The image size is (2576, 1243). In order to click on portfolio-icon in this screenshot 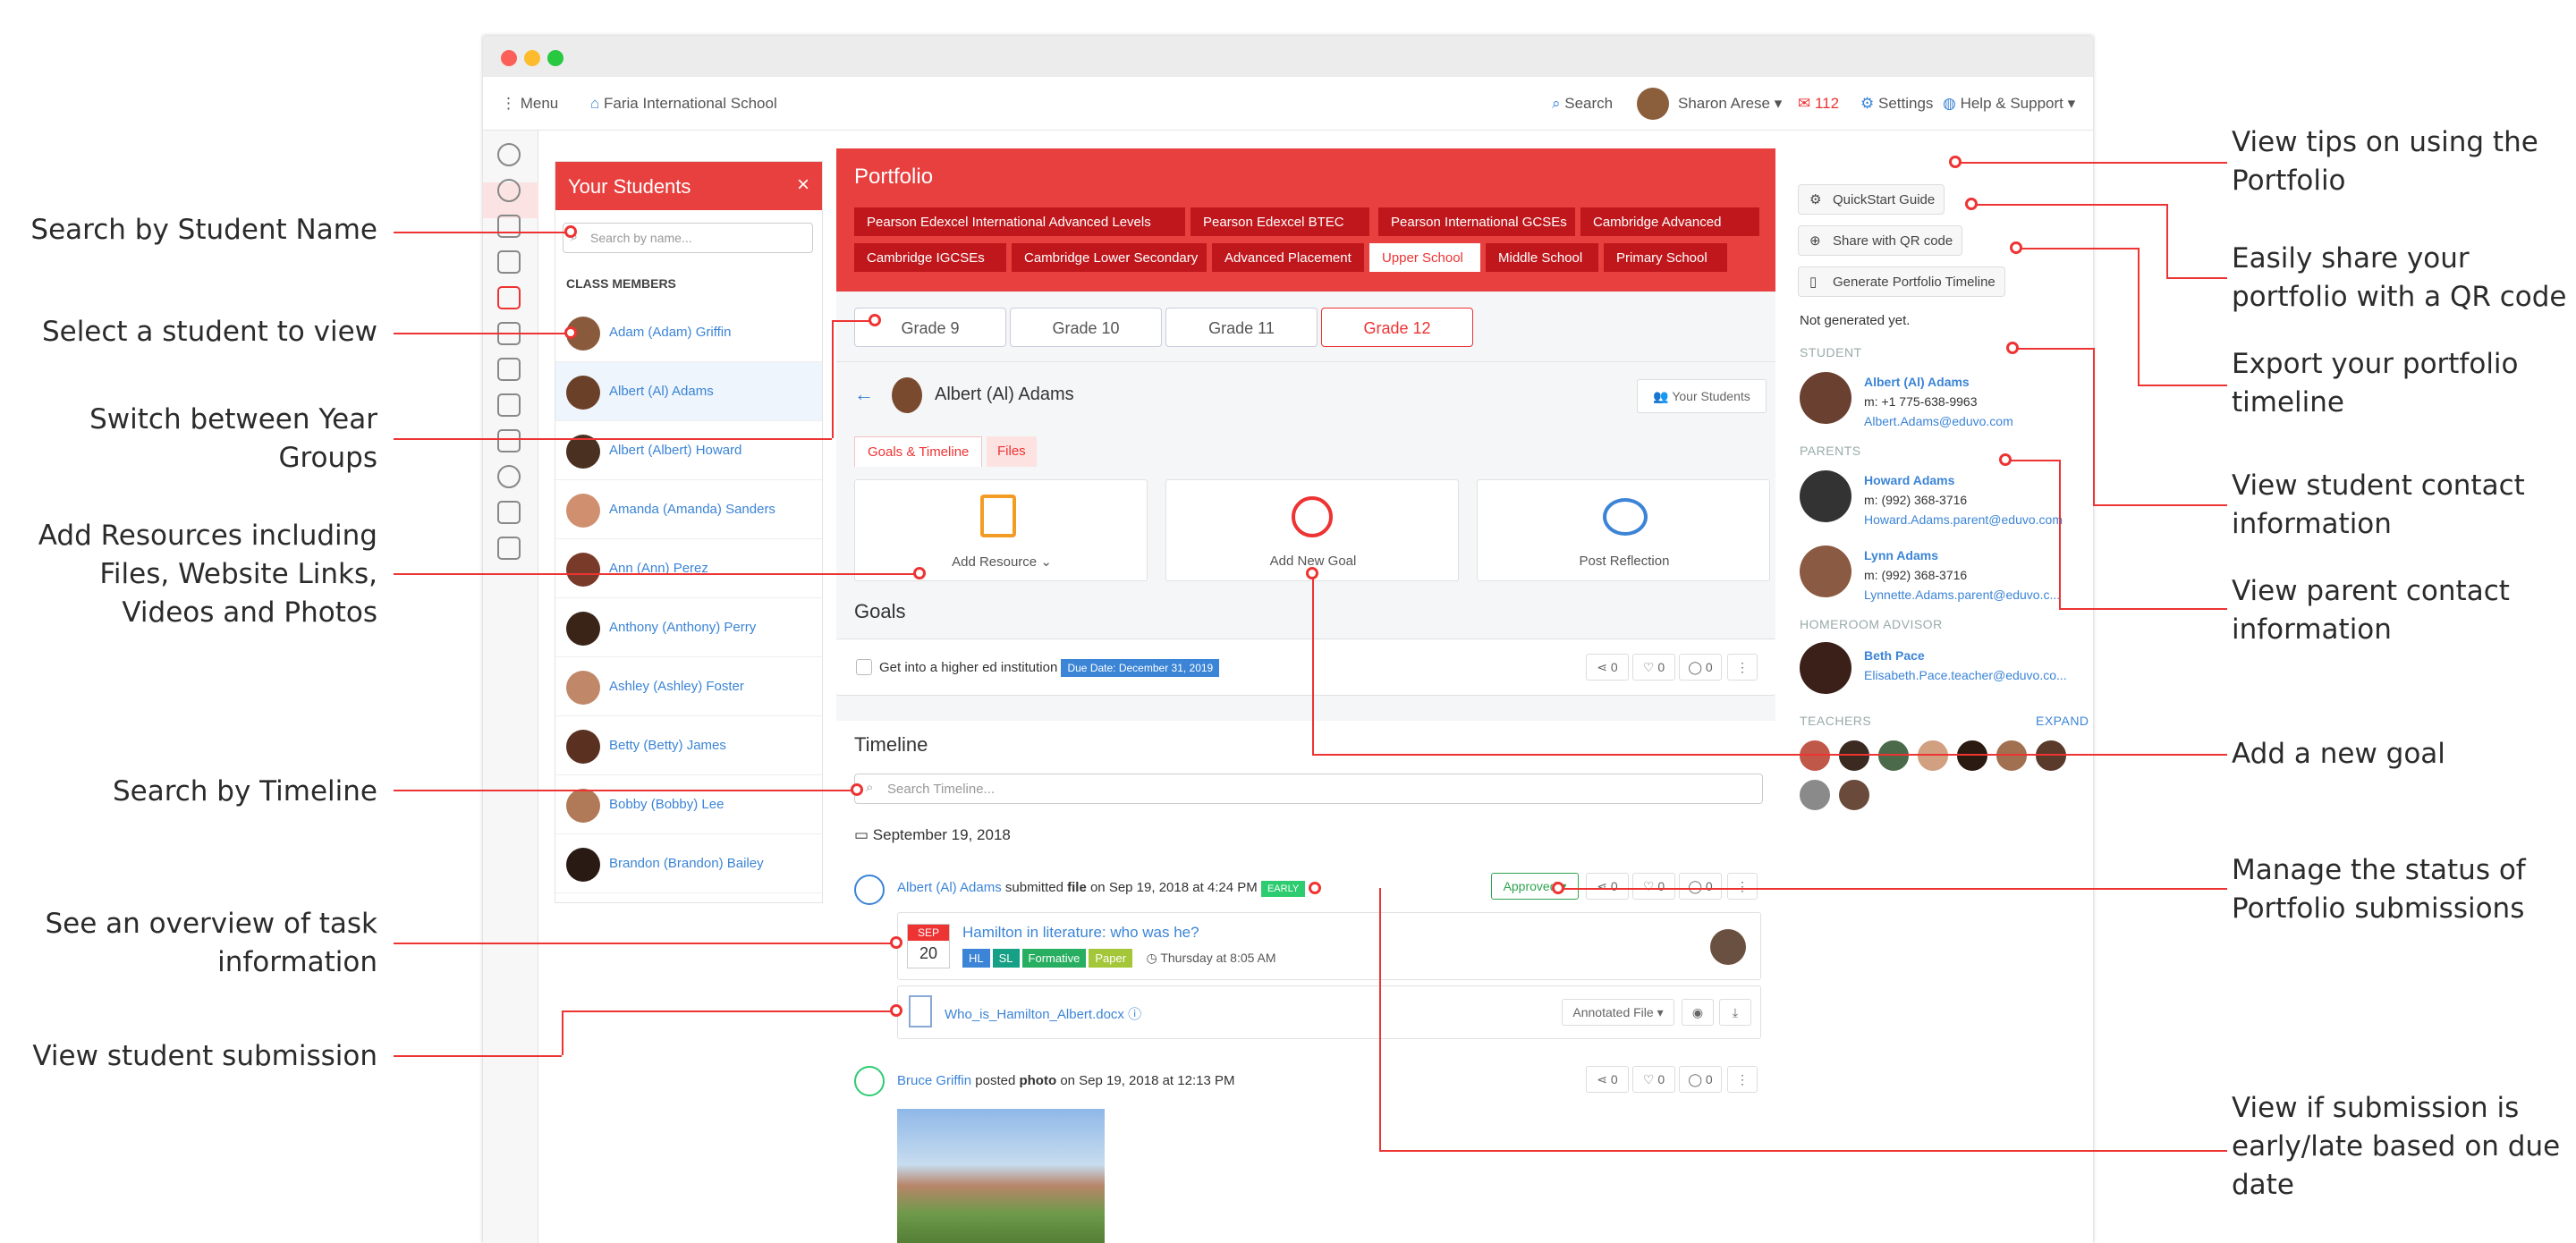, I will do `click(509, 297)`.